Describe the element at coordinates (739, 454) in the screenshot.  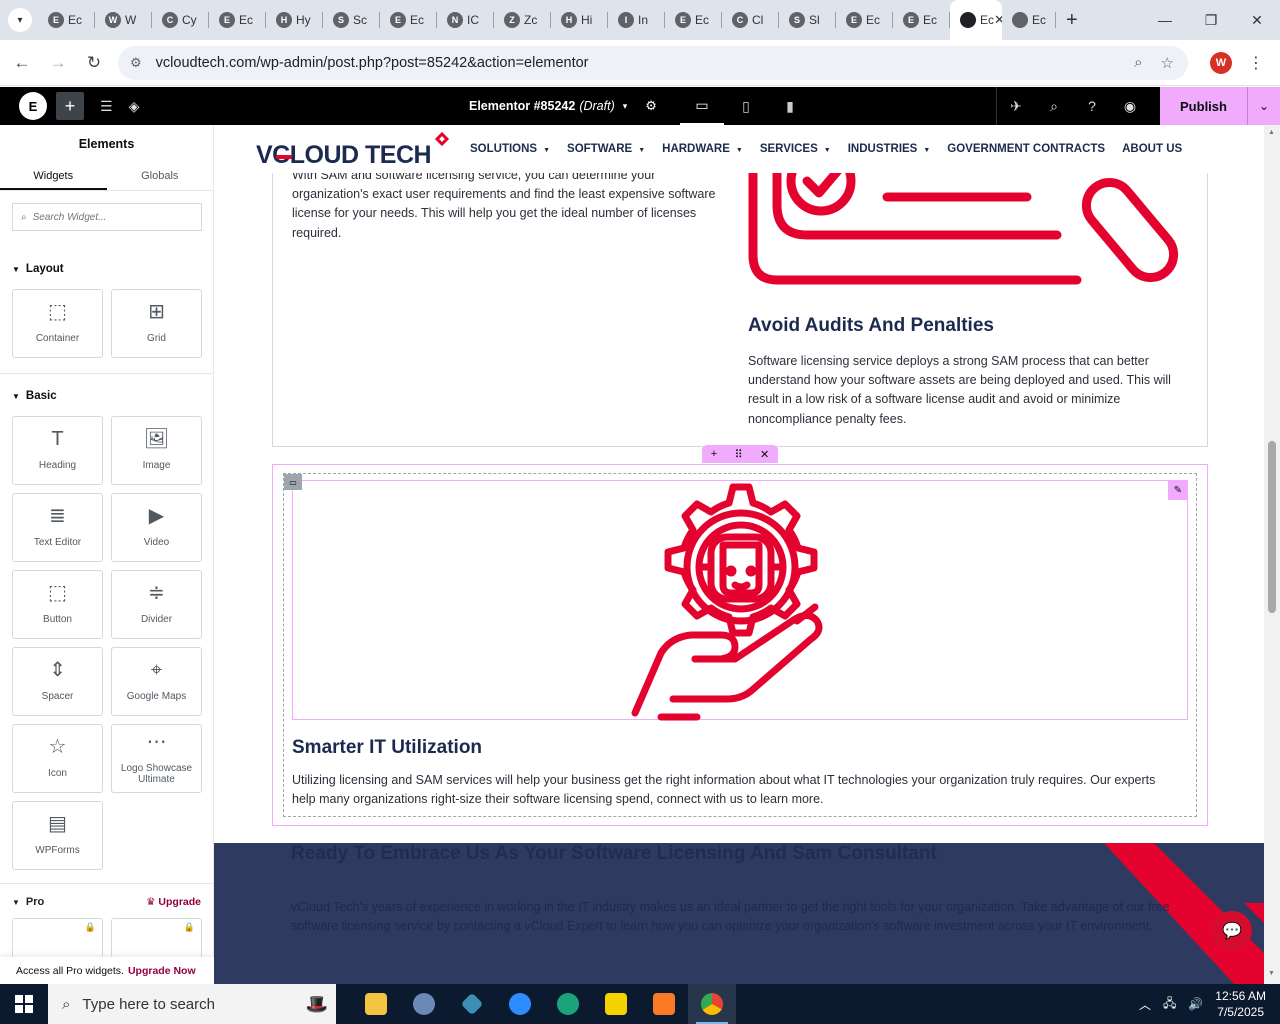
I see `drag-handle-icon: ⠿` at that location.